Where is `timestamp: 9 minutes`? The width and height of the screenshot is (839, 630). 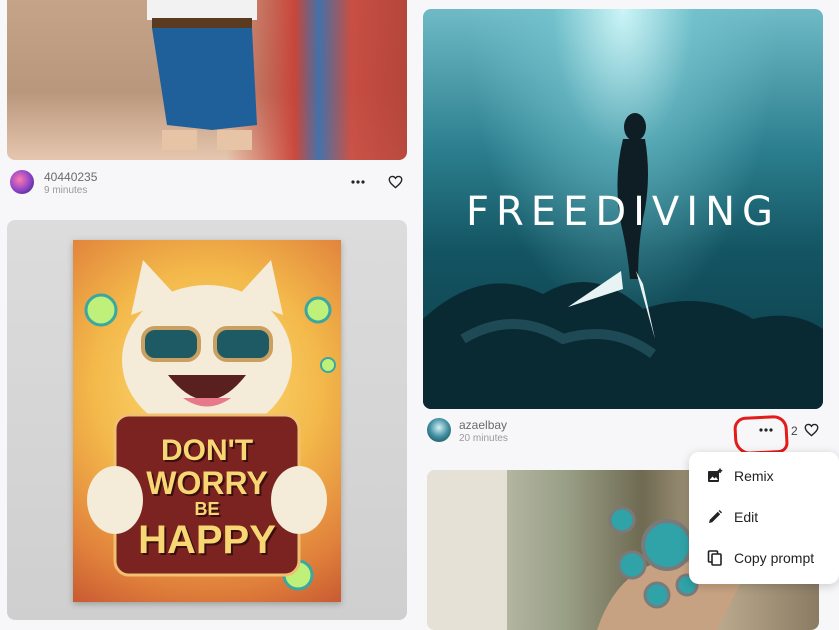 timestamp: 9 minutes is located at coordinates (66, 190).